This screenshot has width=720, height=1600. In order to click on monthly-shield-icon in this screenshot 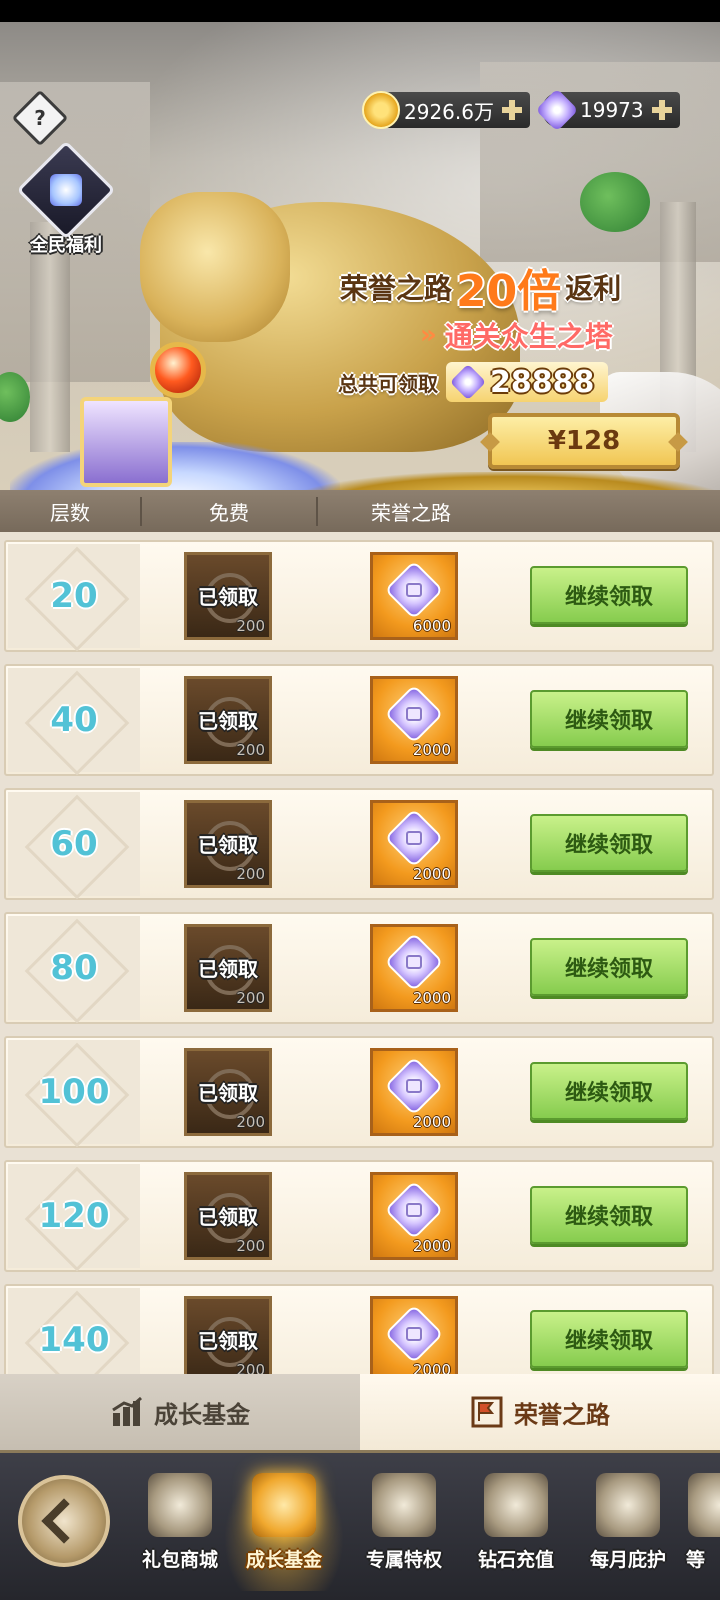, I will do `click(628, 1505)`.